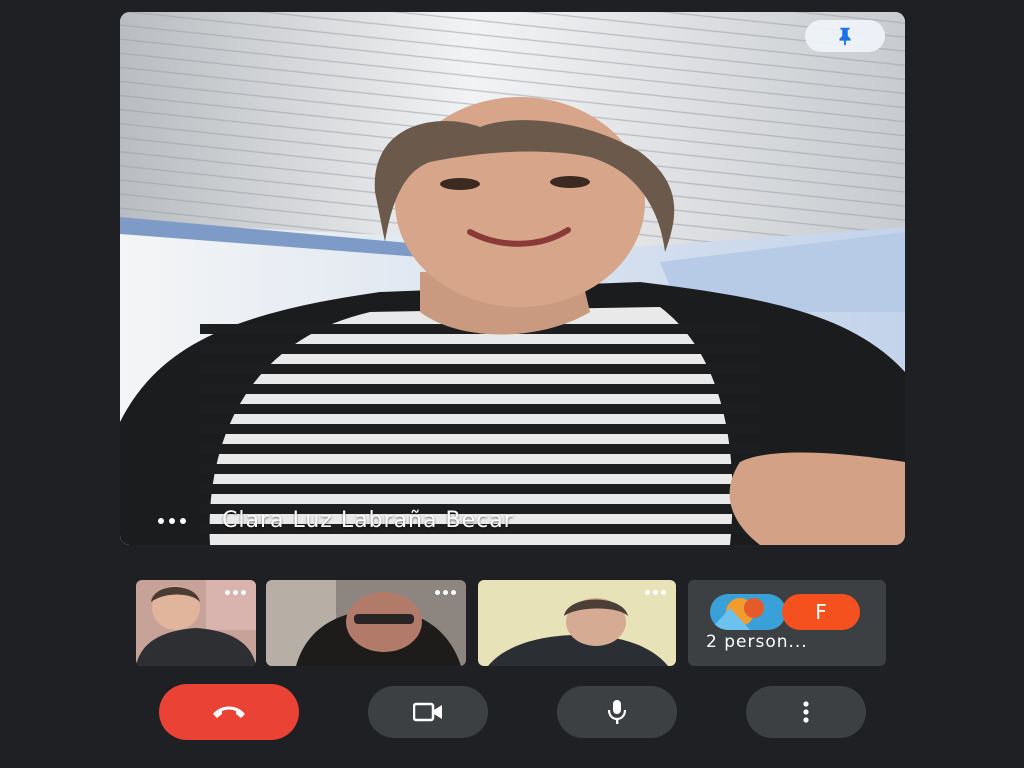 Image resolution: width=1024 pixels, height=768 pixels. What do you see at coordinates (368, 520) in the screenshot?
I see `main-participant-name: Clara Luz Labraña Becar` at bounding box center [368, 520].